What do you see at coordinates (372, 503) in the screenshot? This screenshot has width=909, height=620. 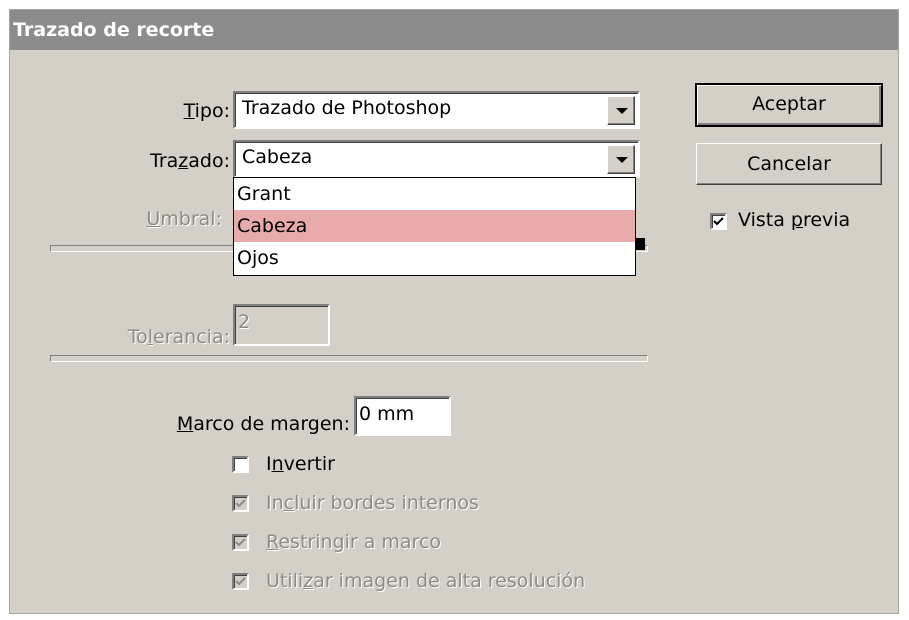 I see `incluir-label: Incluir bordes internos` at bounding box center [372, 503].